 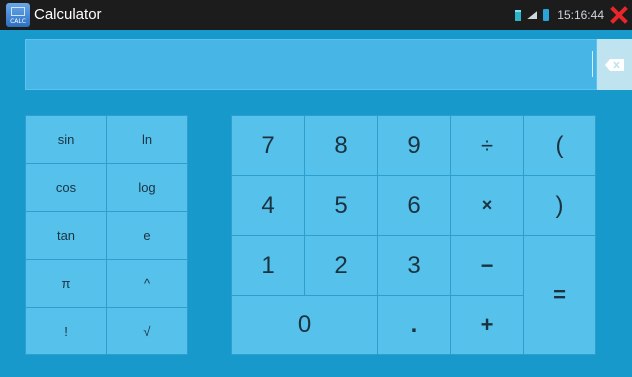 I want to click on calculator-app-icon: CALC, so click(x=18, y=15).